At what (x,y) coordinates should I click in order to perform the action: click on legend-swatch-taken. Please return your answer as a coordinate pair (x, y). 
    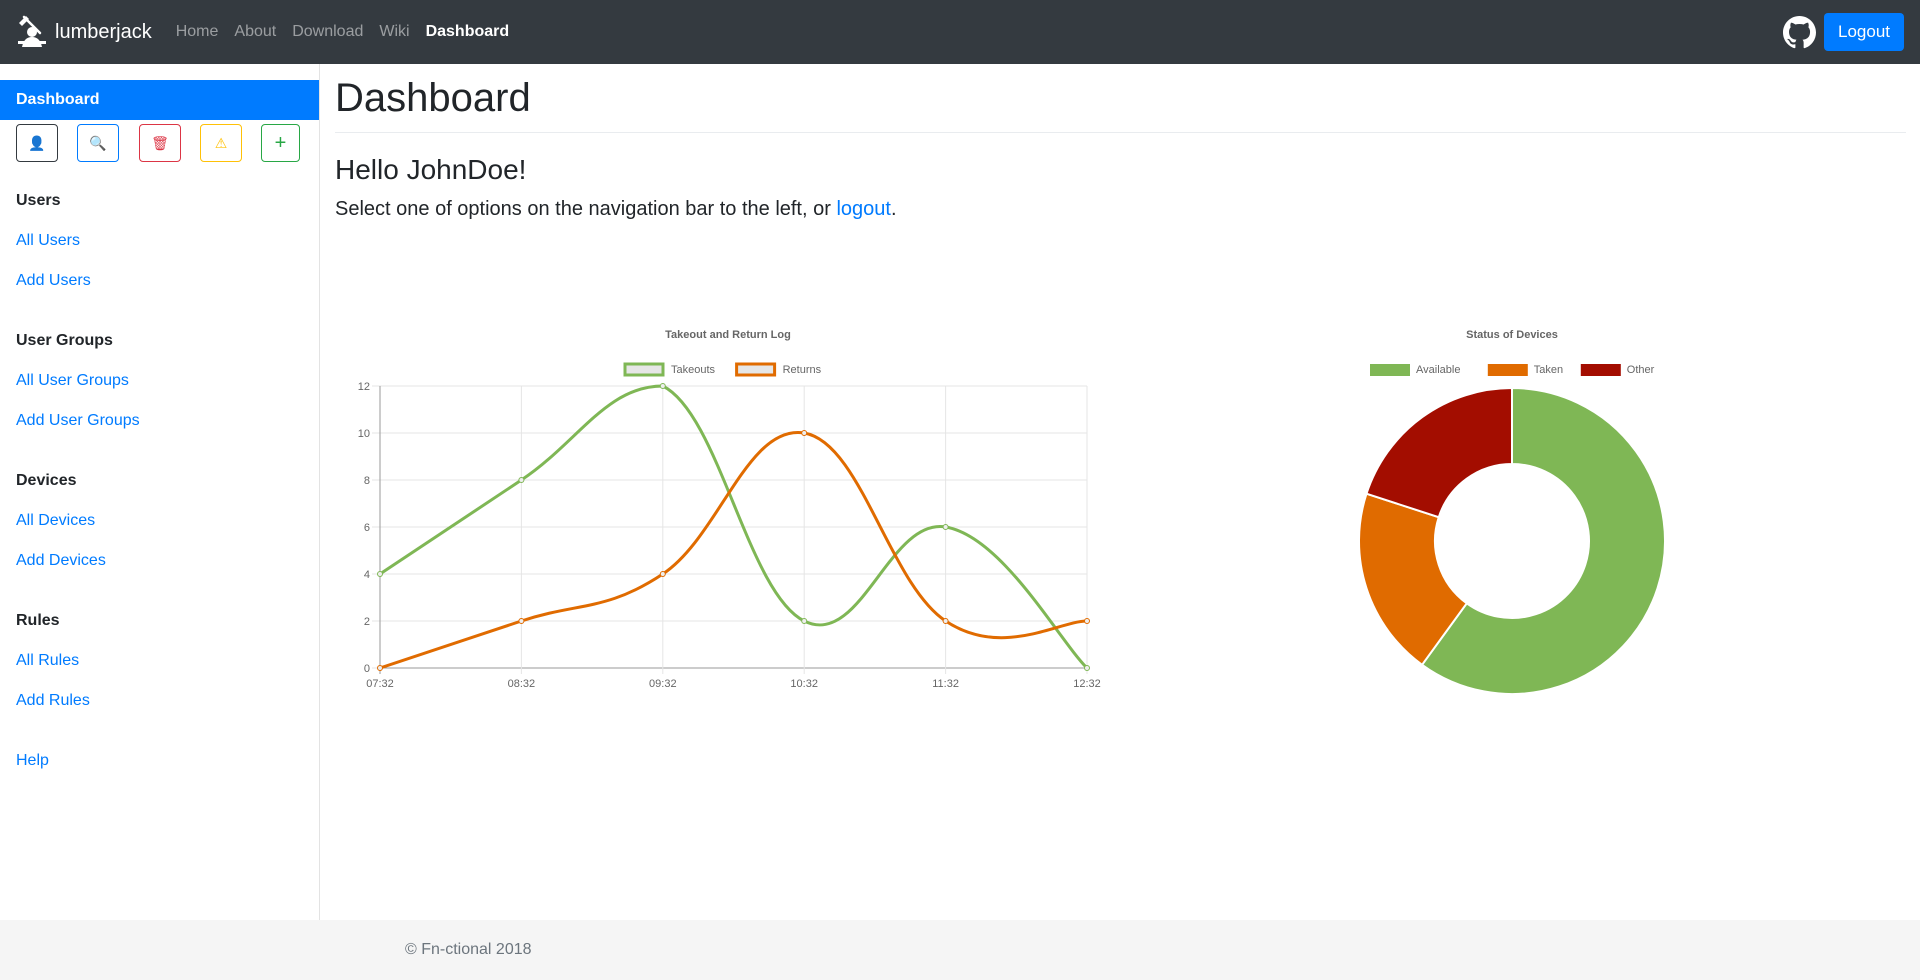
    Looking at the image, I should click on (1507, 370).